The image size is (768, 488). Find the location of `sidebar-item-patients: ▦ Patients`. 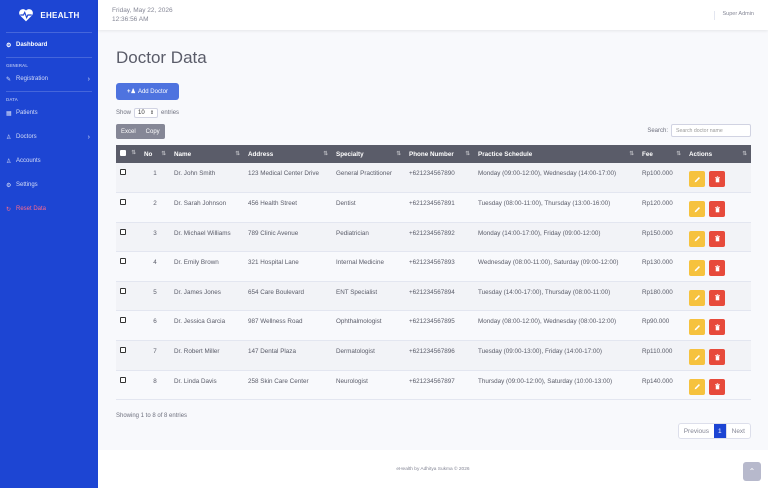

sidebar-item-patients: ▦ Patients is located at coordinates (49, 113).